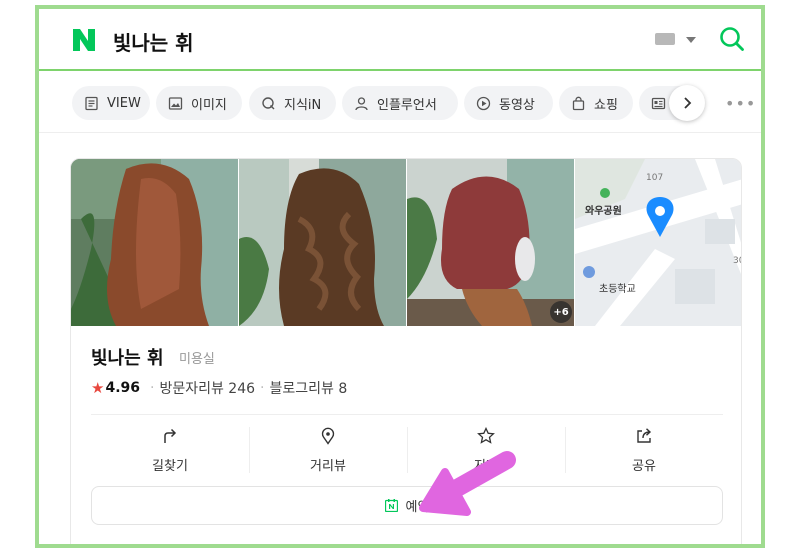  I want to click on tab-kin: 지식iN, so click(292, 103).